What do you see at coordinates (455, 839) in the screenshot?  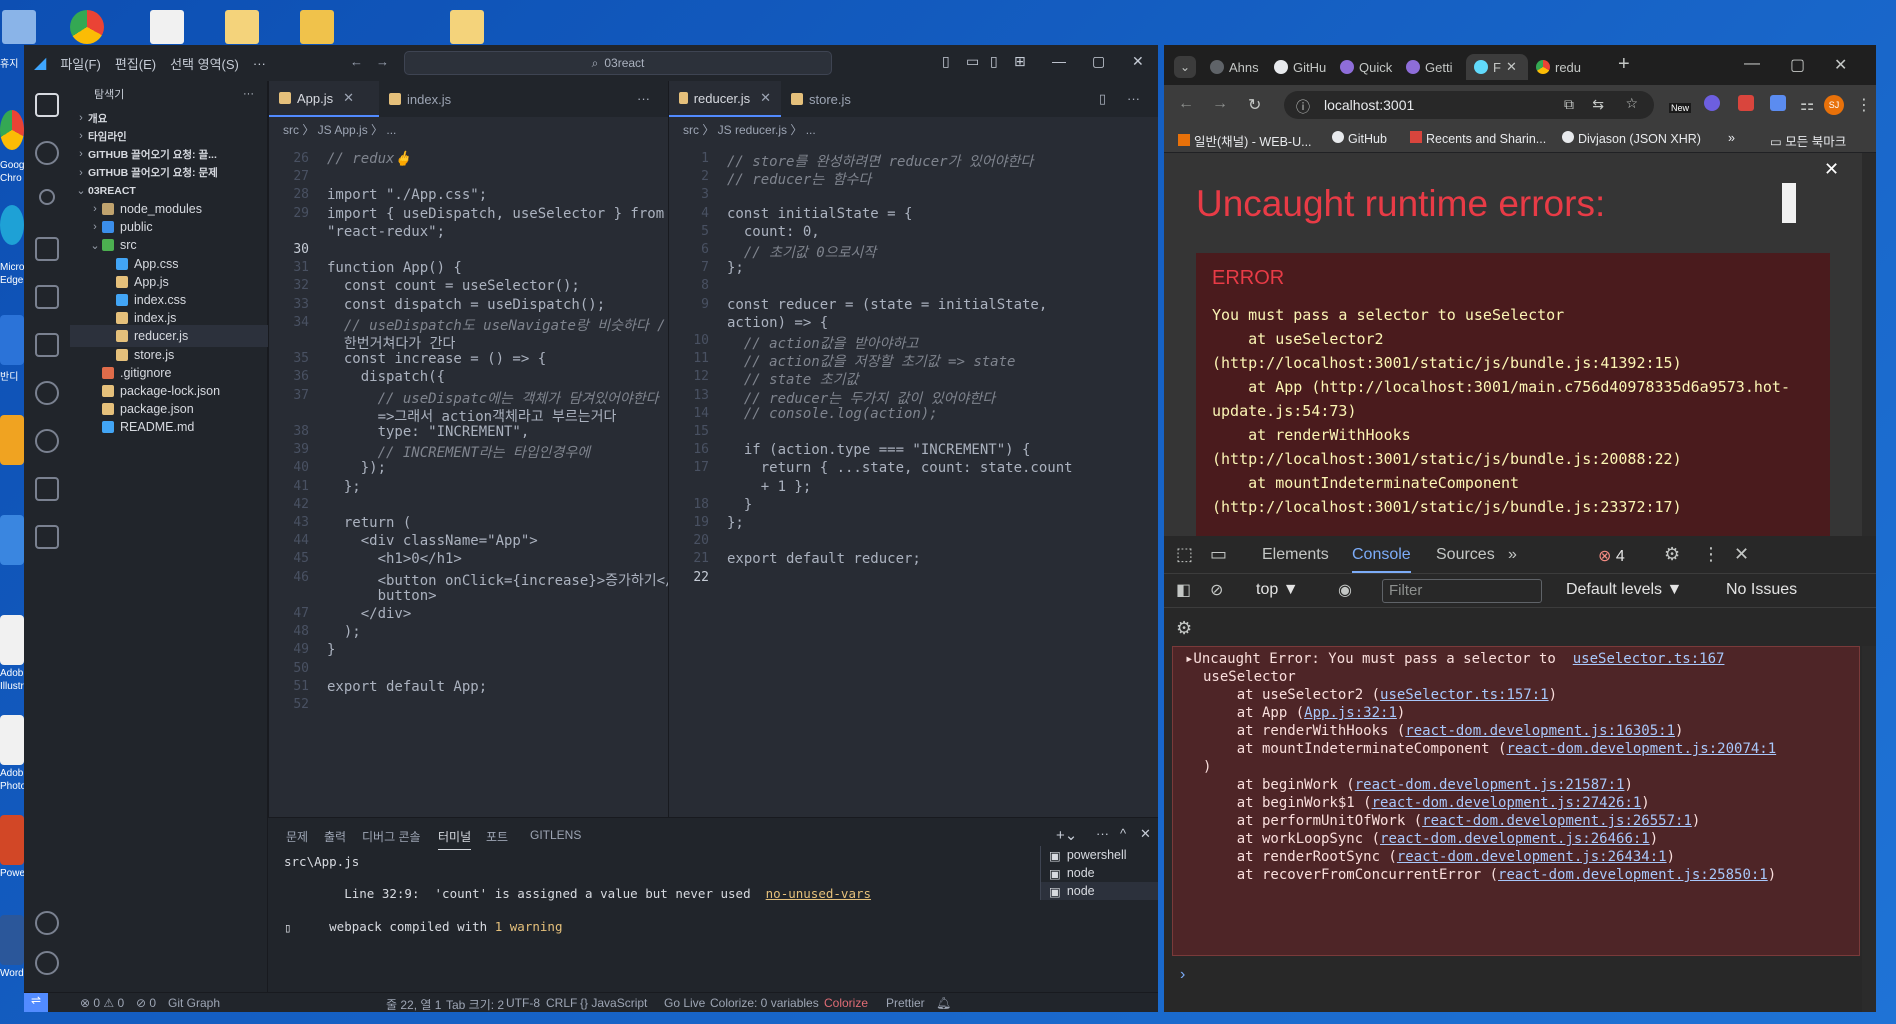 I see `tab-terminal: 터미널` at bounding box center [455, 839].